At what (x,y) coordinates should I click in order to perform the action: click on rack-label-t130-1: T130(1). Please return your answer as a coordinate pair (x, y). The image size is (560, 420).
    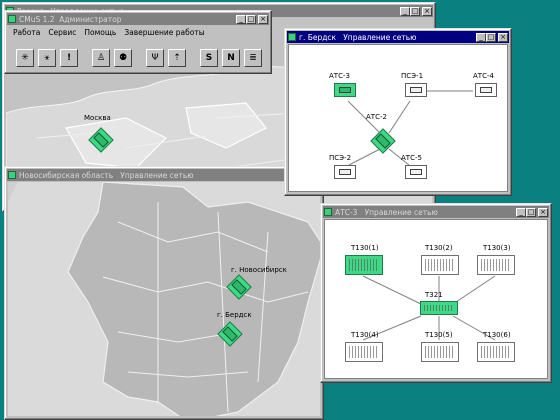
    Looking at the image, I should click on (365, 248).